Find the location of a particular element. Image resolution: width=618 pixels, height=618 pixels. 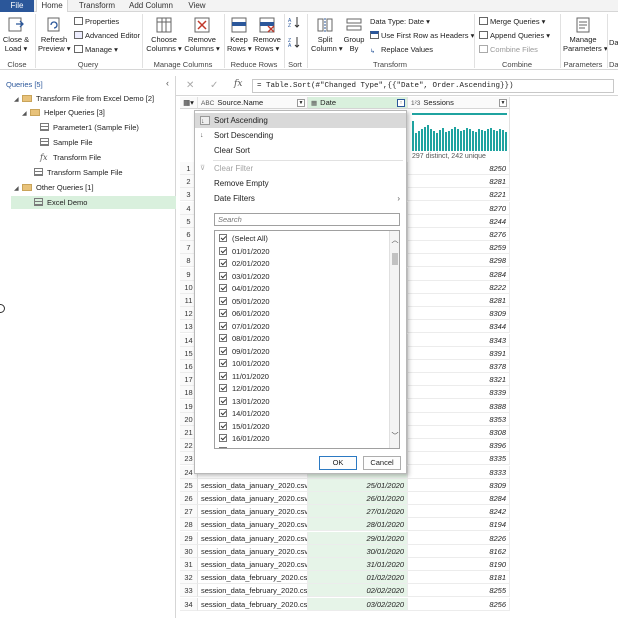

cell-date: 31/01/2020 is located at coordinates (358, 564).